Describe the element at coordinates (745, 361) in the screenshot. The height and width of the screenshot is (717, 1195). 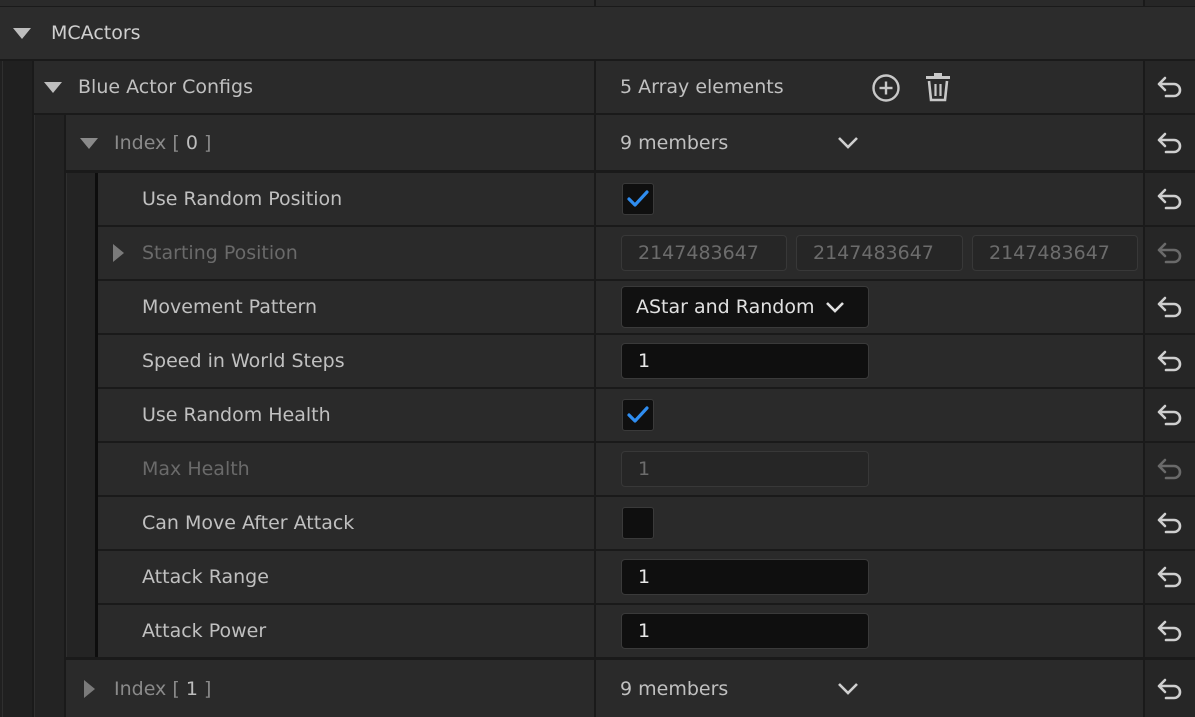
I see `speed-in-world-steps-field: 1` at that location.